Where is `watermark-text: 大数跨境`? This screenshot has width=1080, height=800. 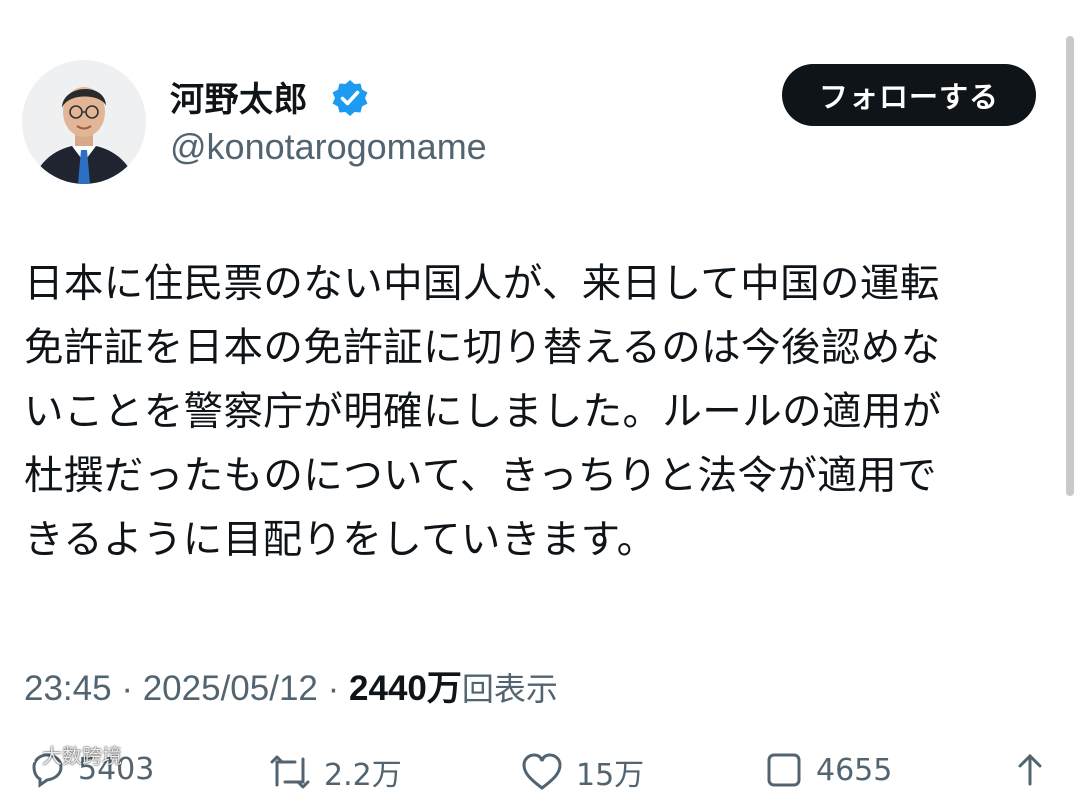
watermark-text: 大数跨境 is located at coordinates (82, 756).